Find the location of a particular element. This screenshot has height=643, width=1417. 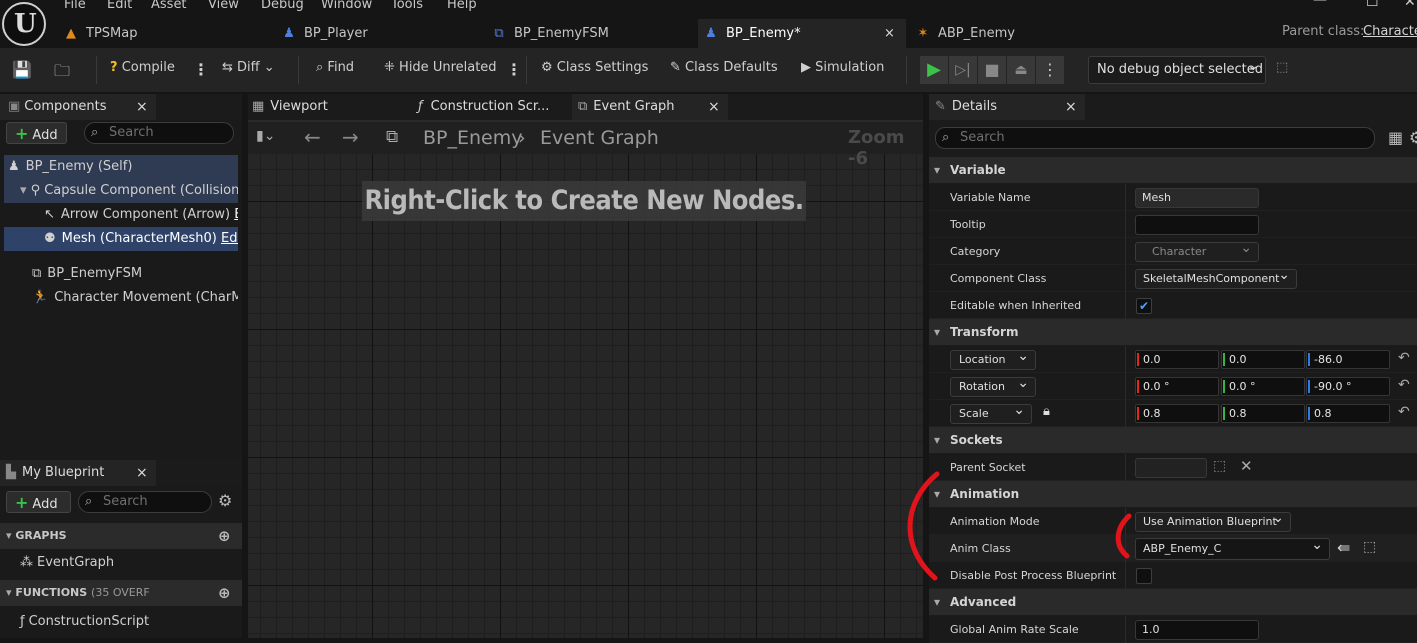

breadcrumb-root: BP_Enemy is located at coordinates (472, 138).